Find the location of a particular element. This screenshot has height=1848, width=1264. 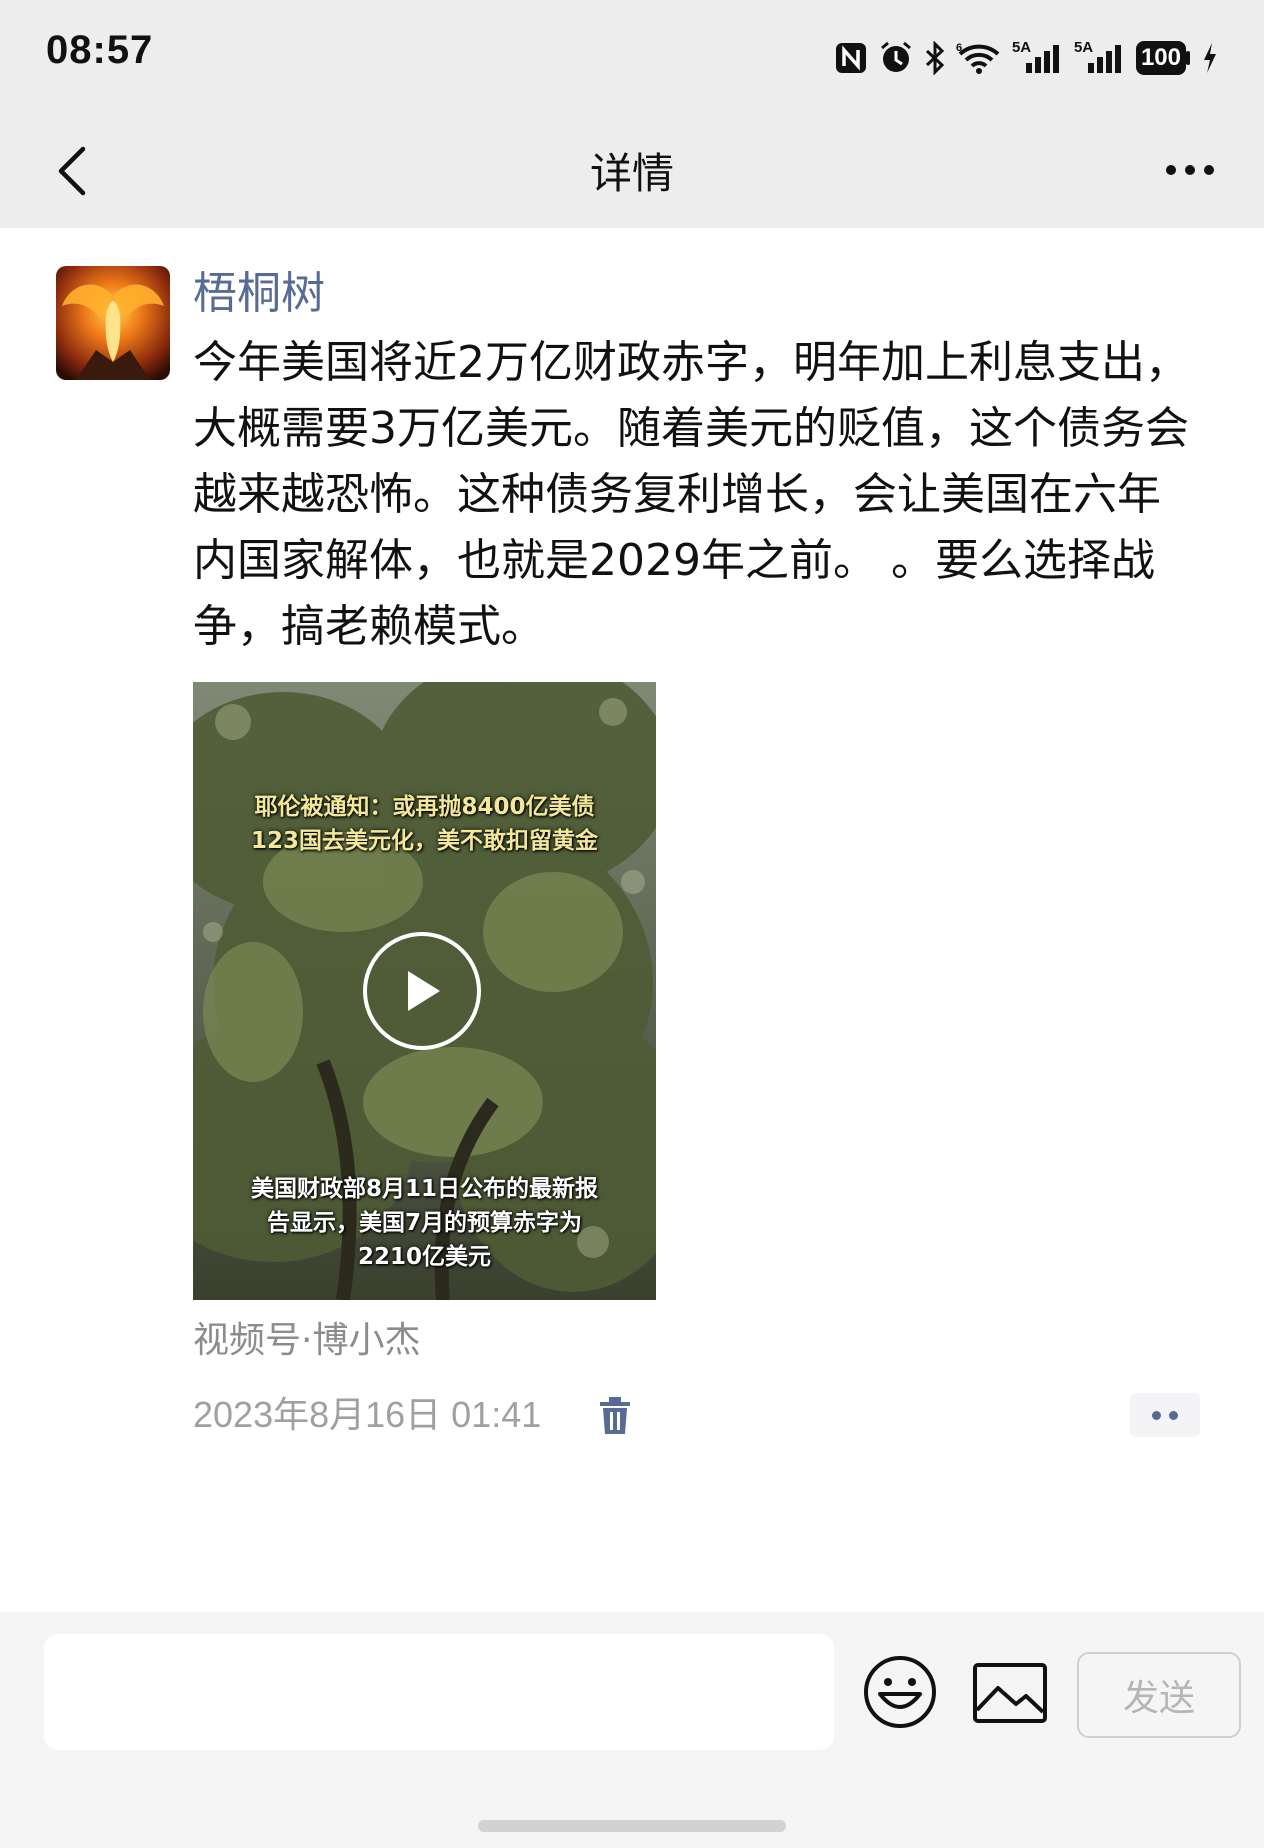

comment-bar: 发送 is located at coordinates (632, 1730).